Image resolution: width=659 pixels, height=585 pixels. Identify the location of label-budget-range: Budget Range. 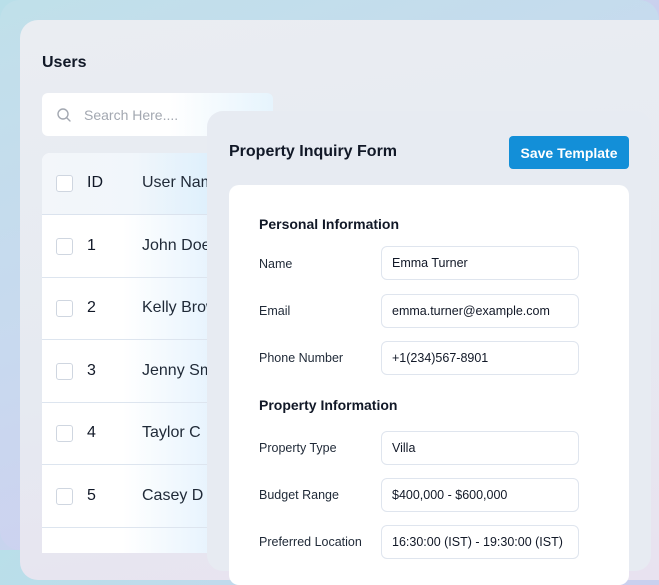
(299, 495).